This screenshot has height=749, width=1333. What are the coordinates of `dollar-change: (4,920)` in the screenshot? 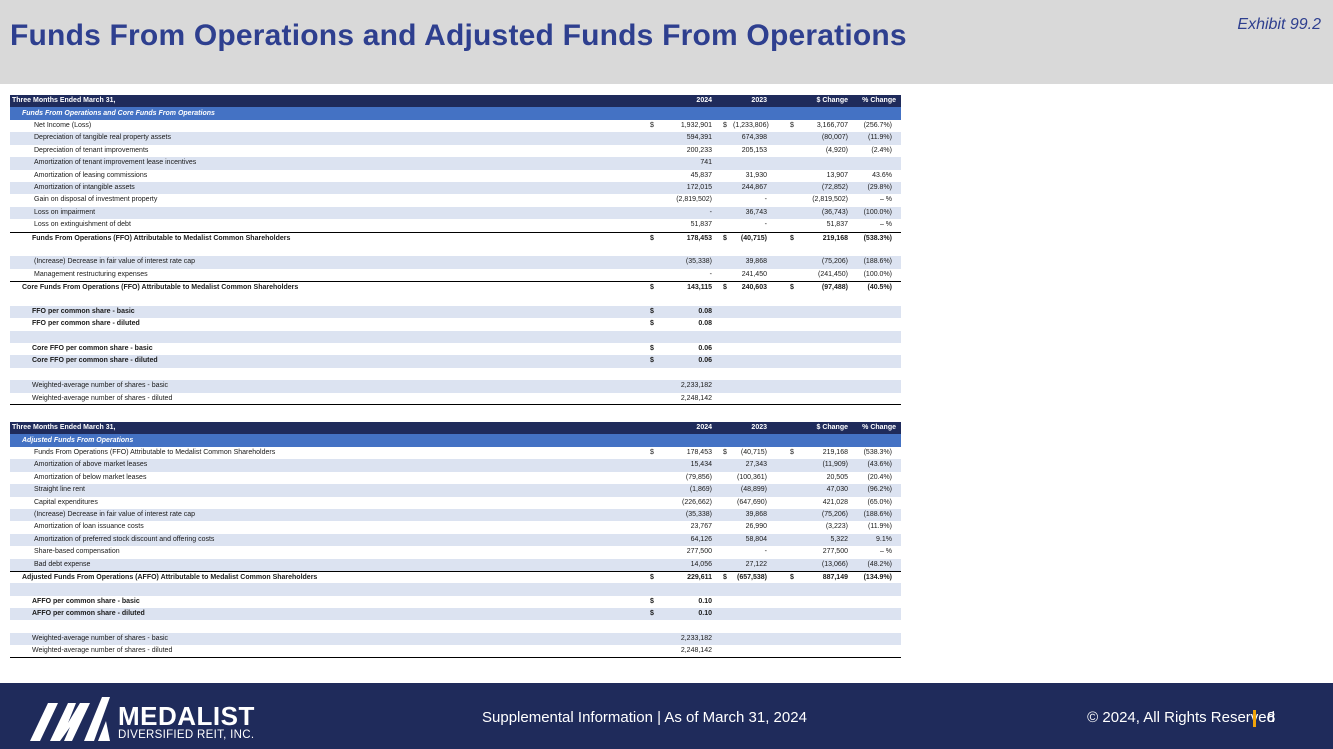 It's located at (836, 150).